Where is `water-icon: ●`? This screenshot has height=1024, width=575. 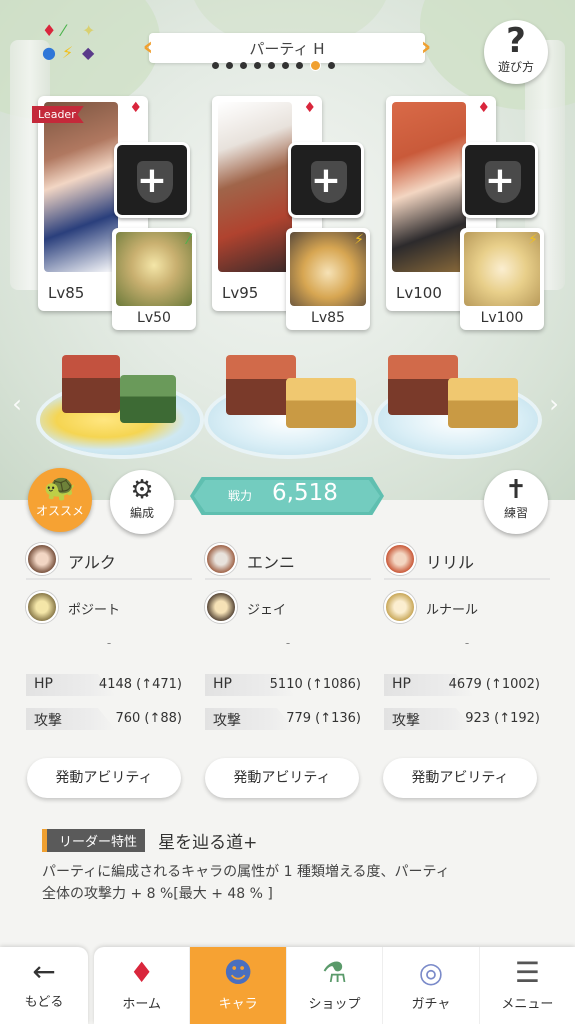 water-icon: ● is located at coordinates (49, 52).